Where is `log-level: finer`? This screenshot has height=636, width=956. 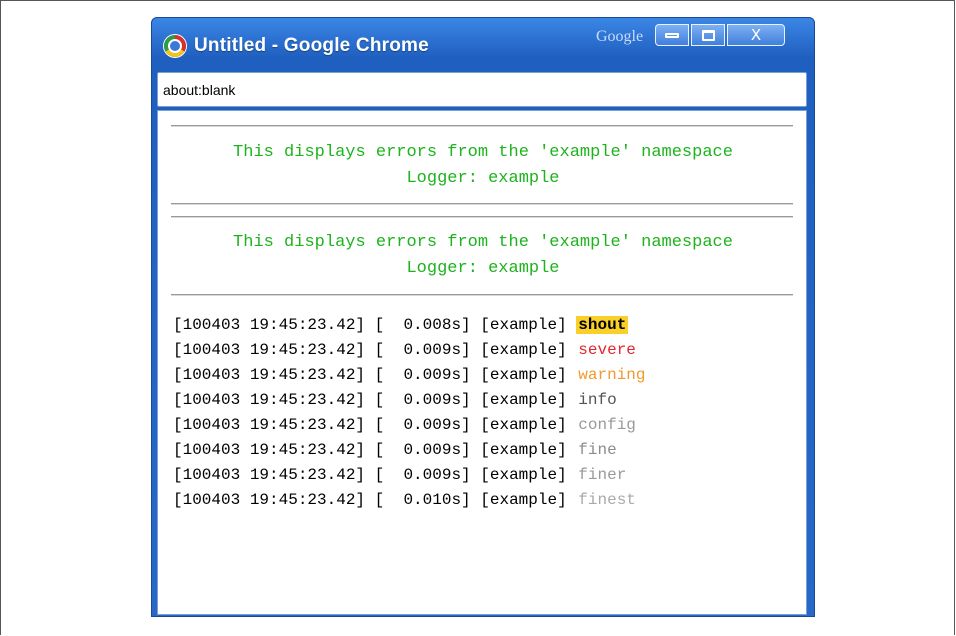 log-level: finer is located at coordinates (602, 475).